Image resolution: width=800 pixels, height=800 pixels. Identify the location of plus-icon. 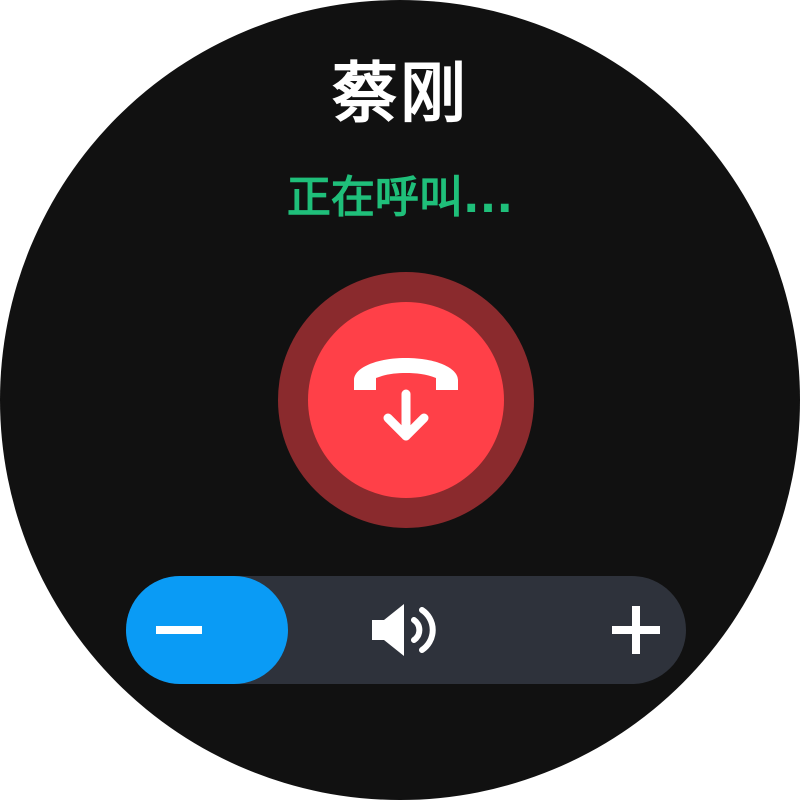
(636, 630).